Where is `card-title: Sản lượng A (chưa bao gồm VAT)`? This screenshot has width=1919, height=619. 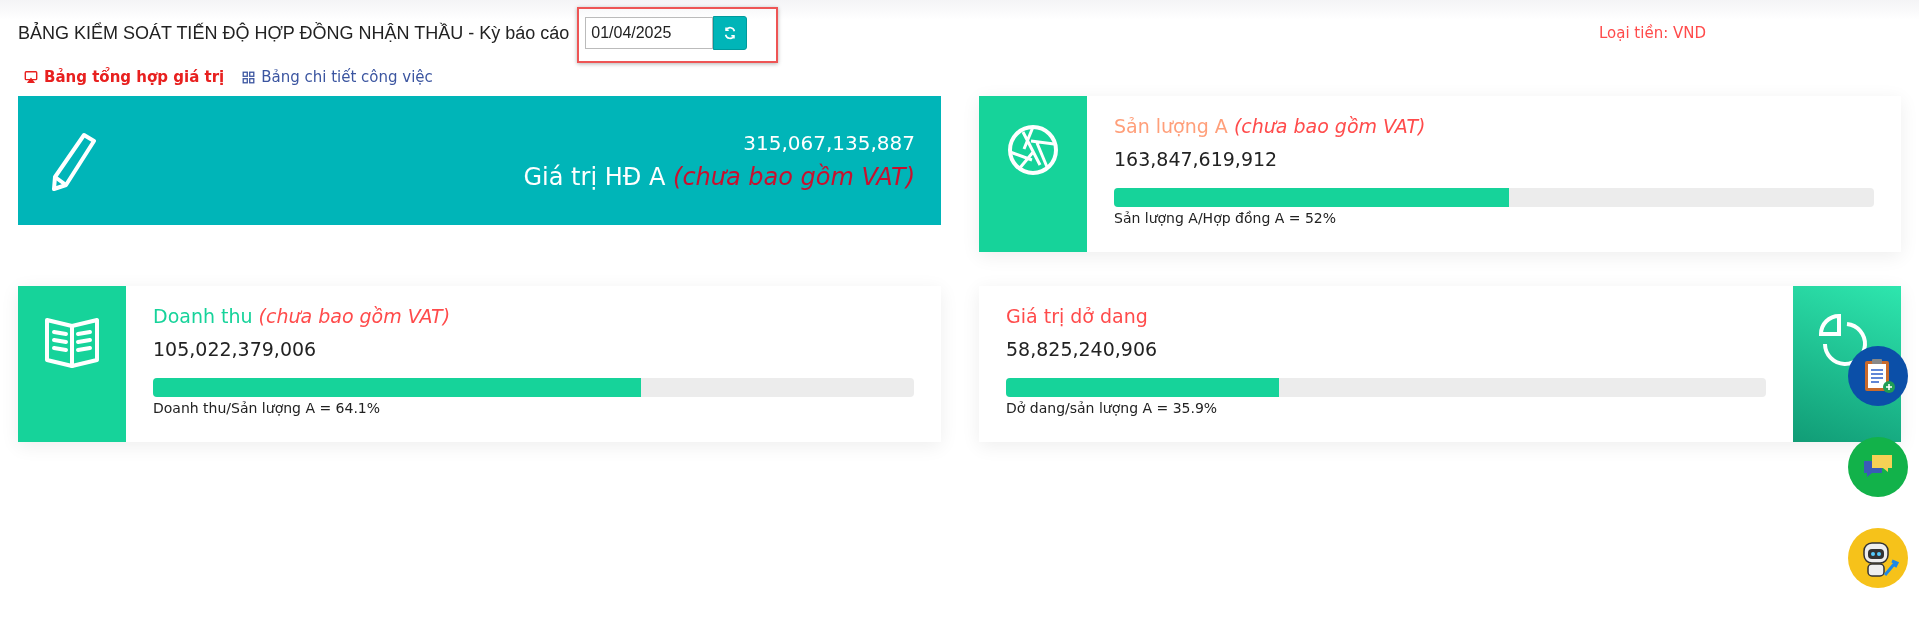 card-title: Sản lượng A (chưa bao gồm VAT) is located at coordinates (1270, 126).